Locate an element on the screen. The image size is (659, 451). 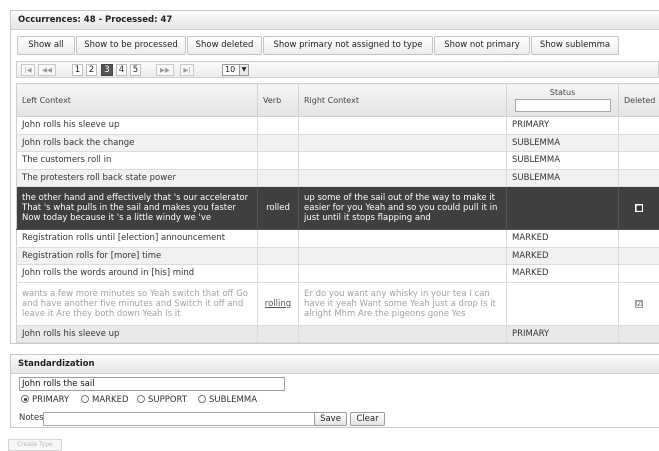
status-header-label: Status is located at coordinates (563, 92).